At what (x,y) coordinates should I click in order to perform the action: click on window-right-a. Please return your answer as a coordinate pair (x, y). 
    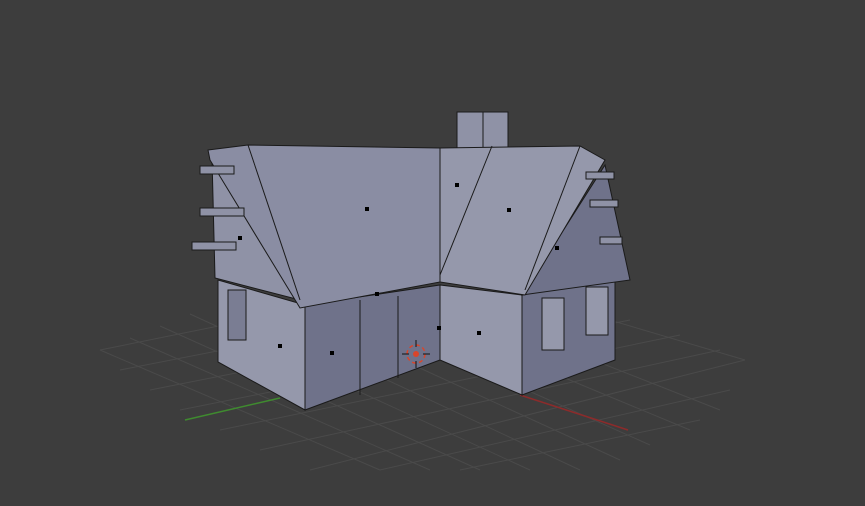
    Looking at the image, I should click on (553, 324).